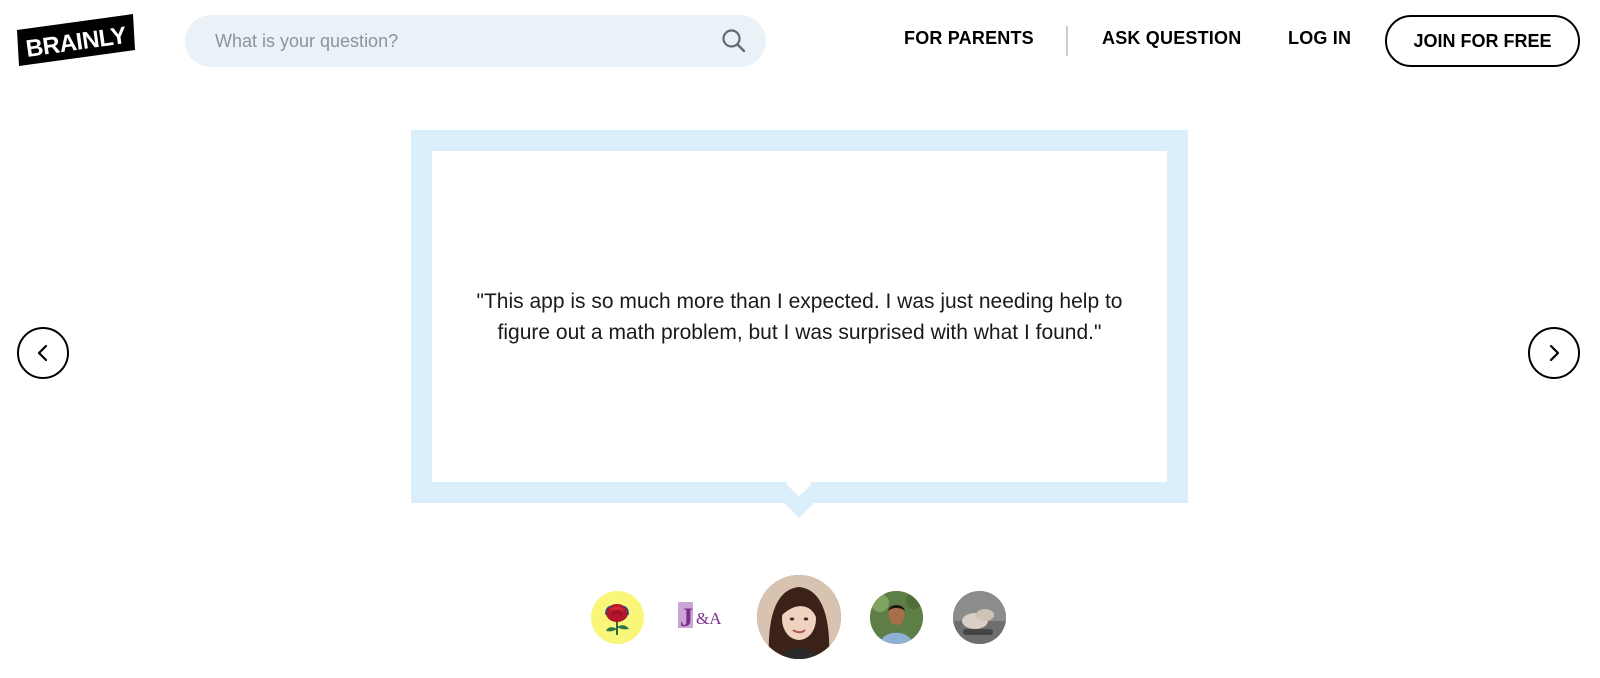 The width and height of the screenshot is (1600, 678). What do you see at coordinates (1482, 41) in the screenshot?
I see `join-for-free-button: JOIN FOR FREE` at bounding box center [1482, 41].